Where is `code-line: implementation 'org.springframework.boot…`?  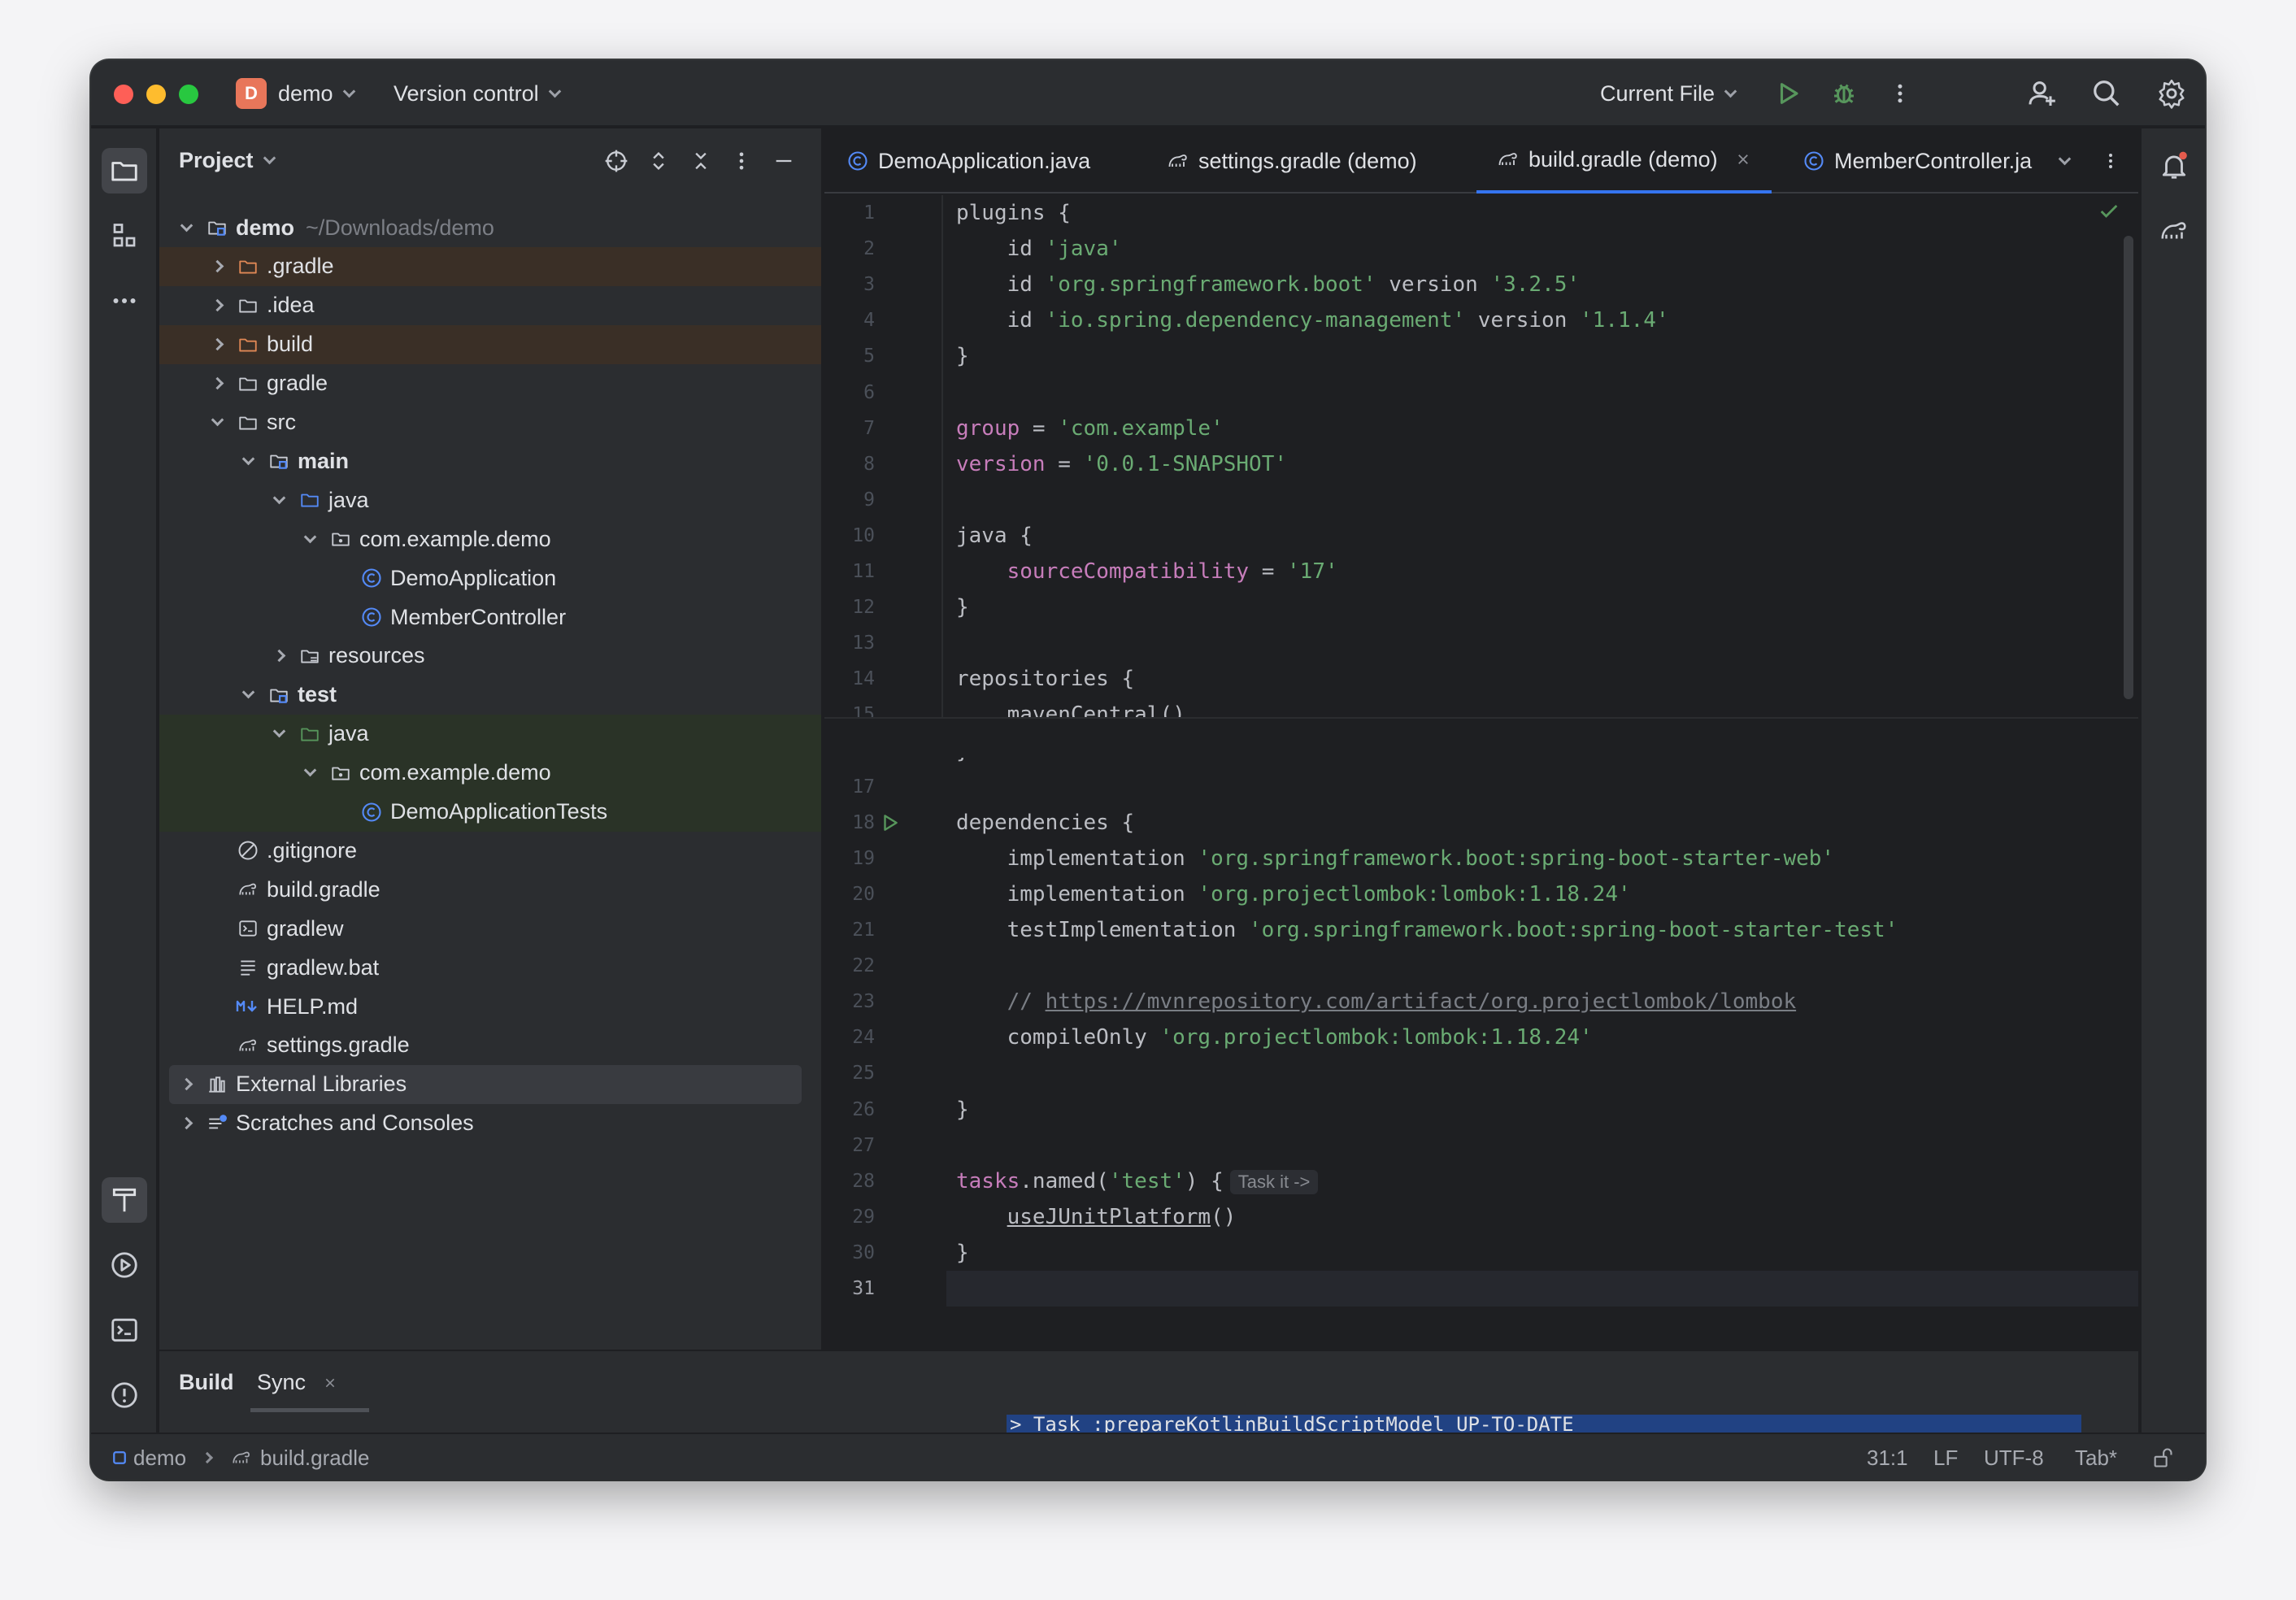
code-line: implementation 'org.springframework.boot… is located at coordinates (1542, 858).